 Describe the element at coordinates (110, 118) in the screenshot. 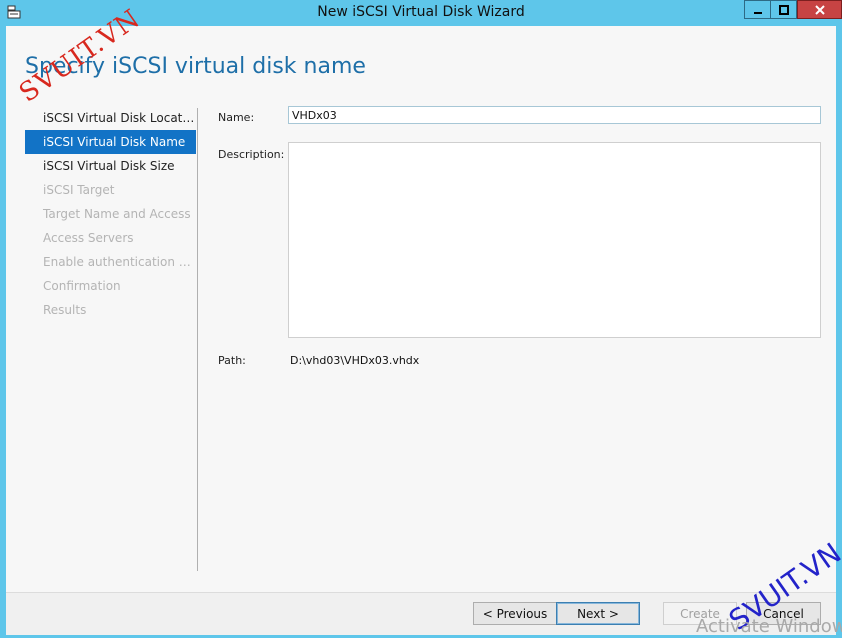

I see `step-disk-location: iSCSI Virtual Disk Location` at that location.